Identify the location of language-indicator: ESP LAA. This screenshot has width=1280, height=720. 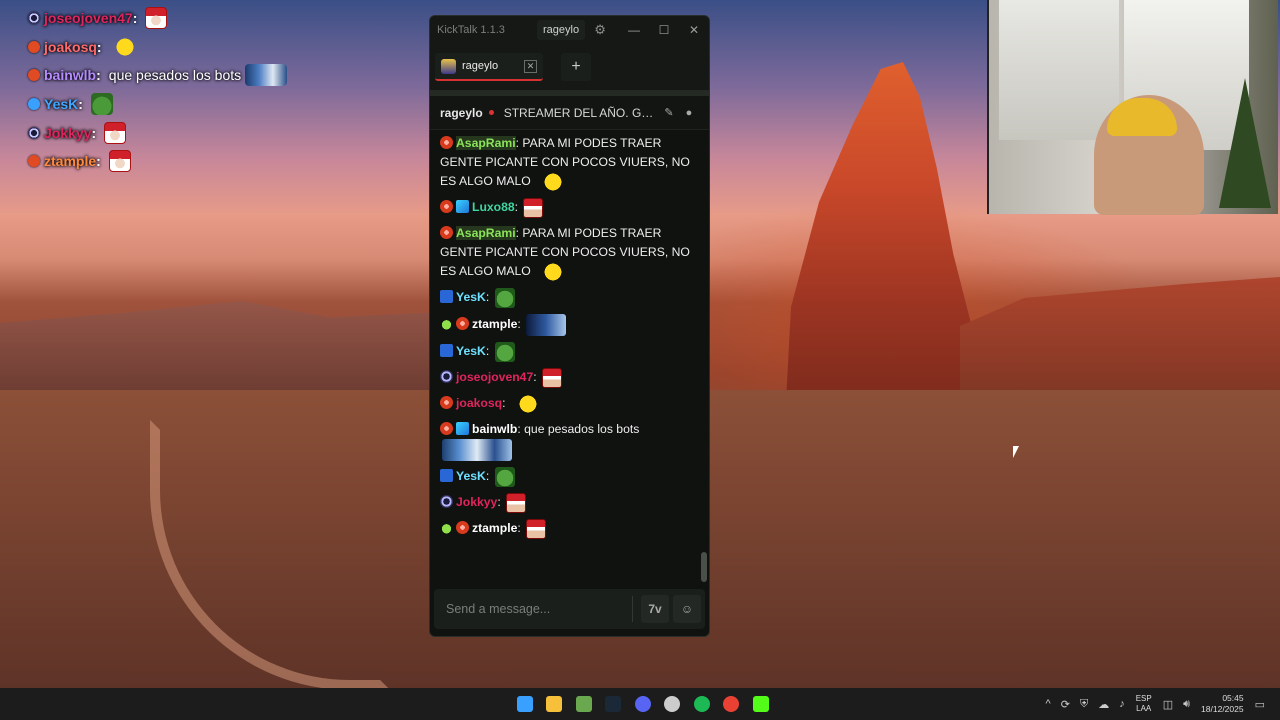
(1144, 704).